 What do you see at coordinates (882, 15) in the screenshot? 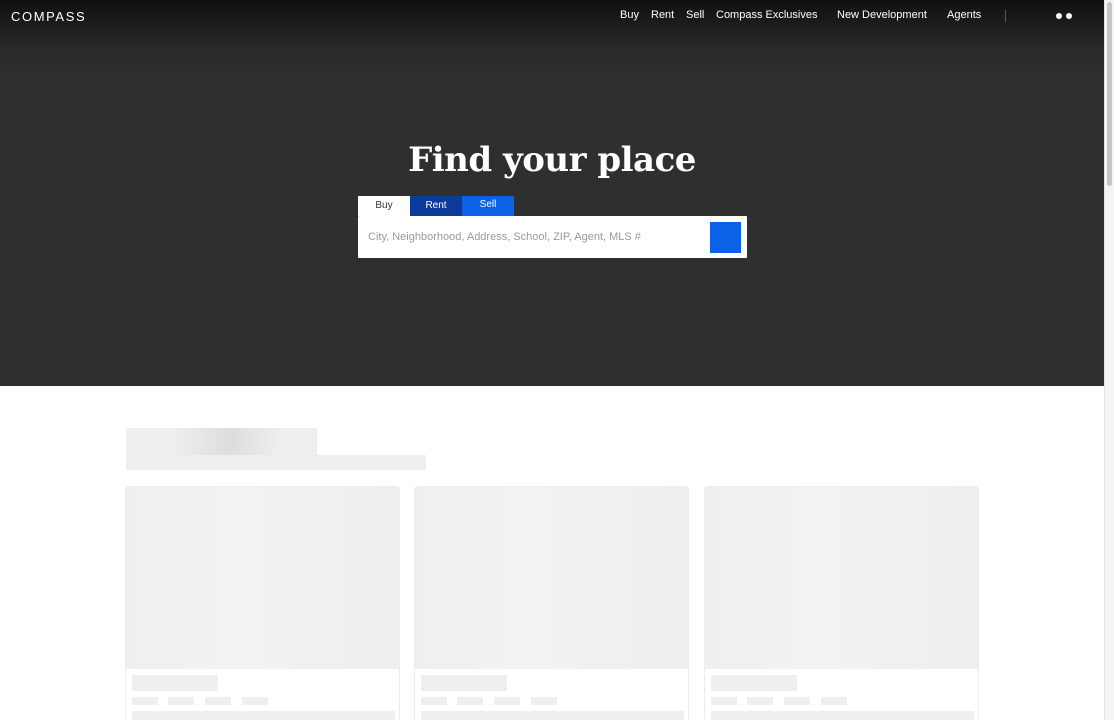
I see `nav-link-new-development: New Development` at bounding box center [882, 15].